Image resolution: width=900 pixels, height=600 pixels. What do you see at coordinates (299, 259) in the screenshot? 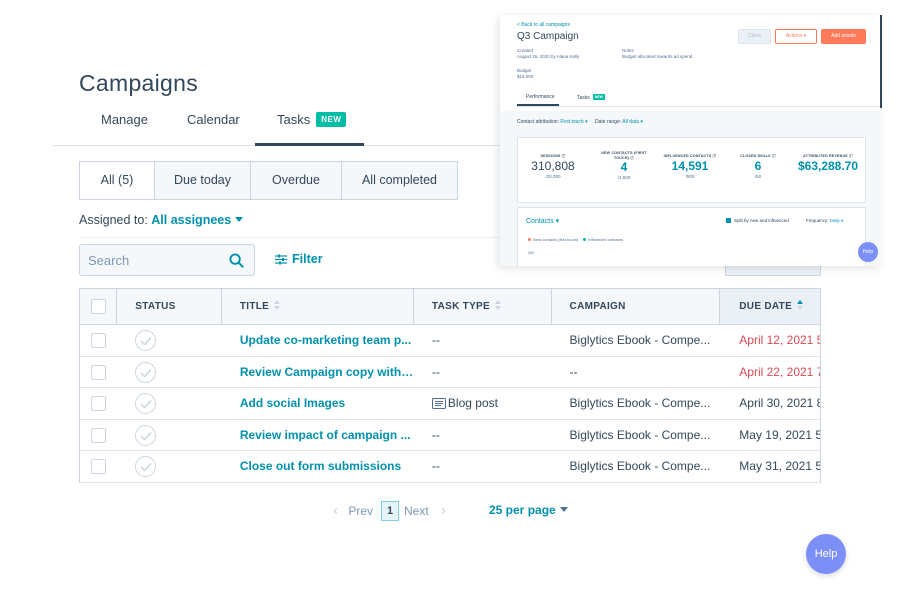
I see `filter-button: Filter` at bounding box center [299, 259].